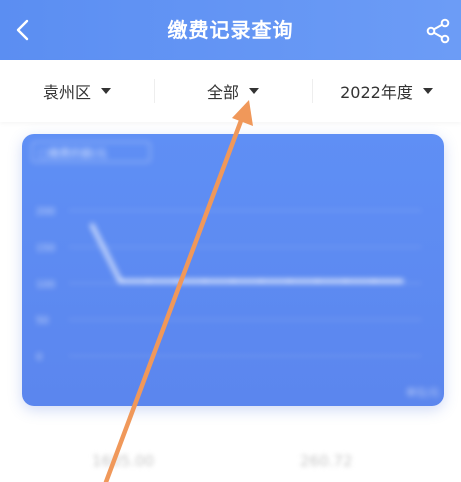 This screenshot has width=461, height=482. Describe the element at coordinates (422, 392) in the screenshot. I see `unit-watermark: 单位/元` at that location.